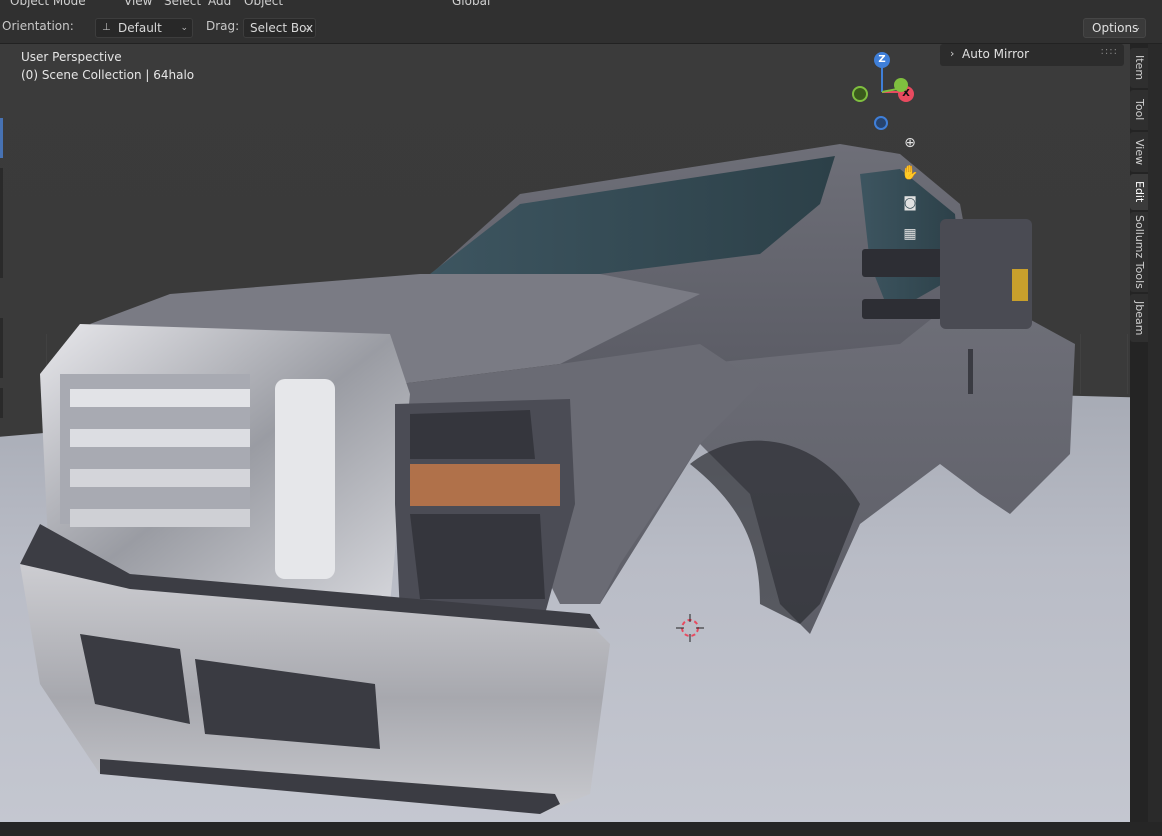  Describe the element at coordinates (1032, 55) in the screenshot. I see `auto-mirror-panel: › Auto Mirror ::::` at that location.